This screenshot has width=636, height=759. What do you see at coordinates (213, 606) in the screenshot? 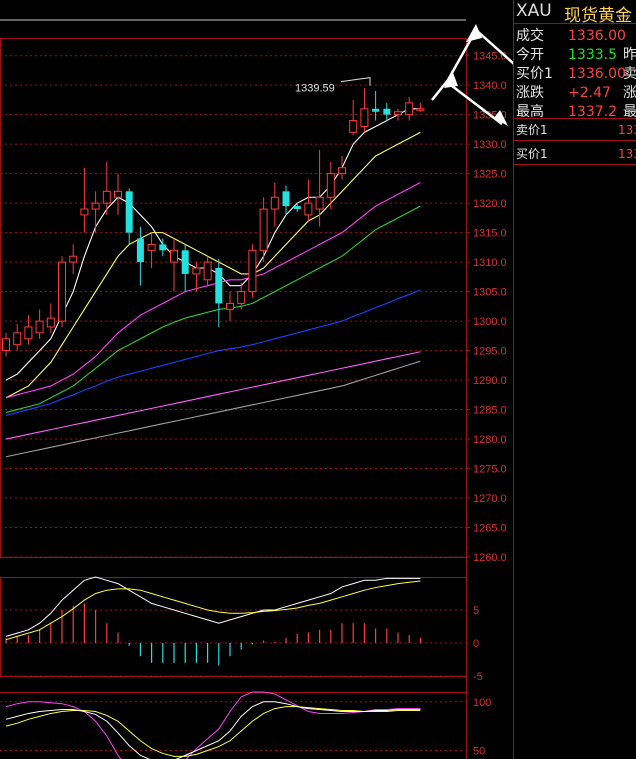
I see `macd-dif-line` at bounding box center [213, 606].